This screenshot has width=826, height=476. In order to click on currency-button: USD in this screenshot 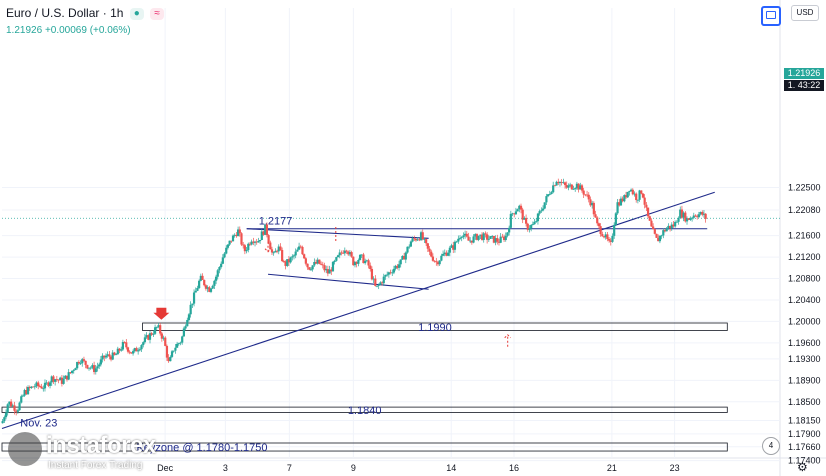, I will do `click(805, 13)`.